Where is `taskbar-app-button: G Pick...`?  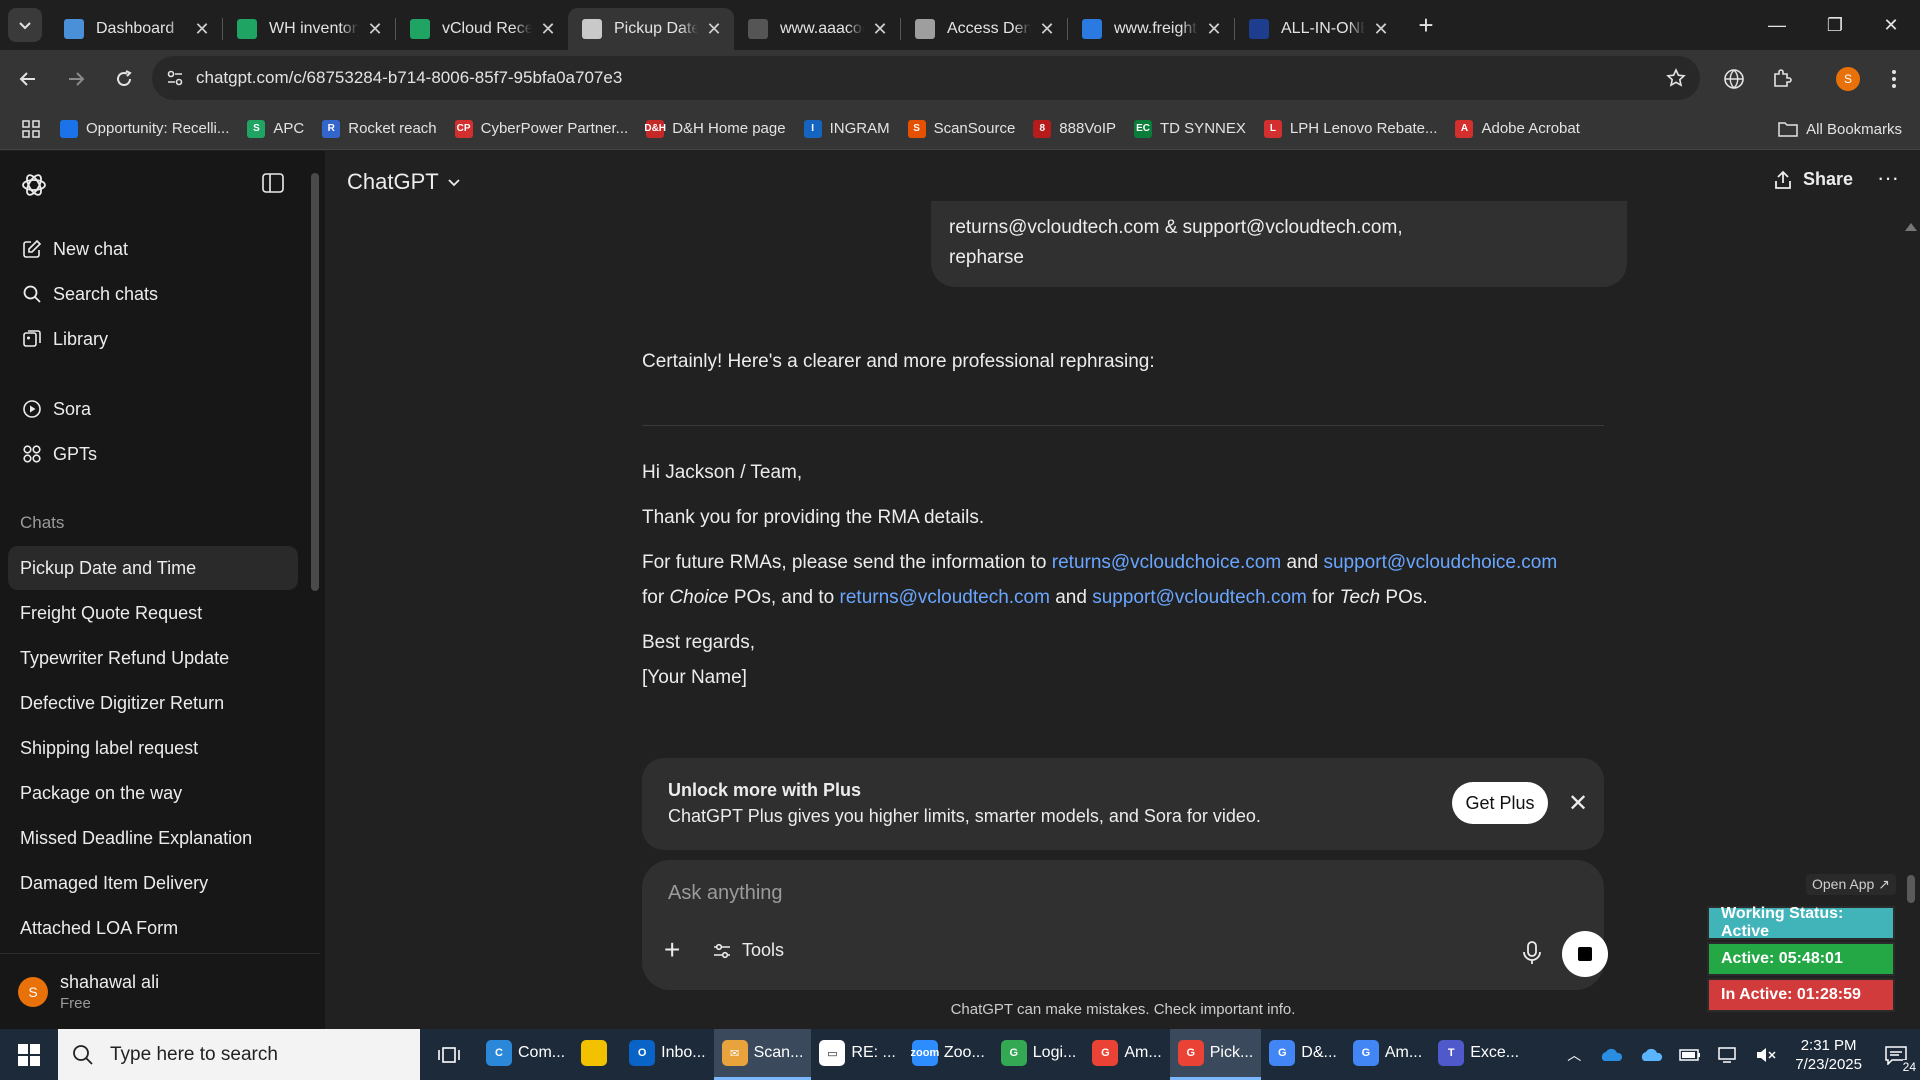
taskbar-app-button: G Pick... is located at coordinates (1215, 1054).